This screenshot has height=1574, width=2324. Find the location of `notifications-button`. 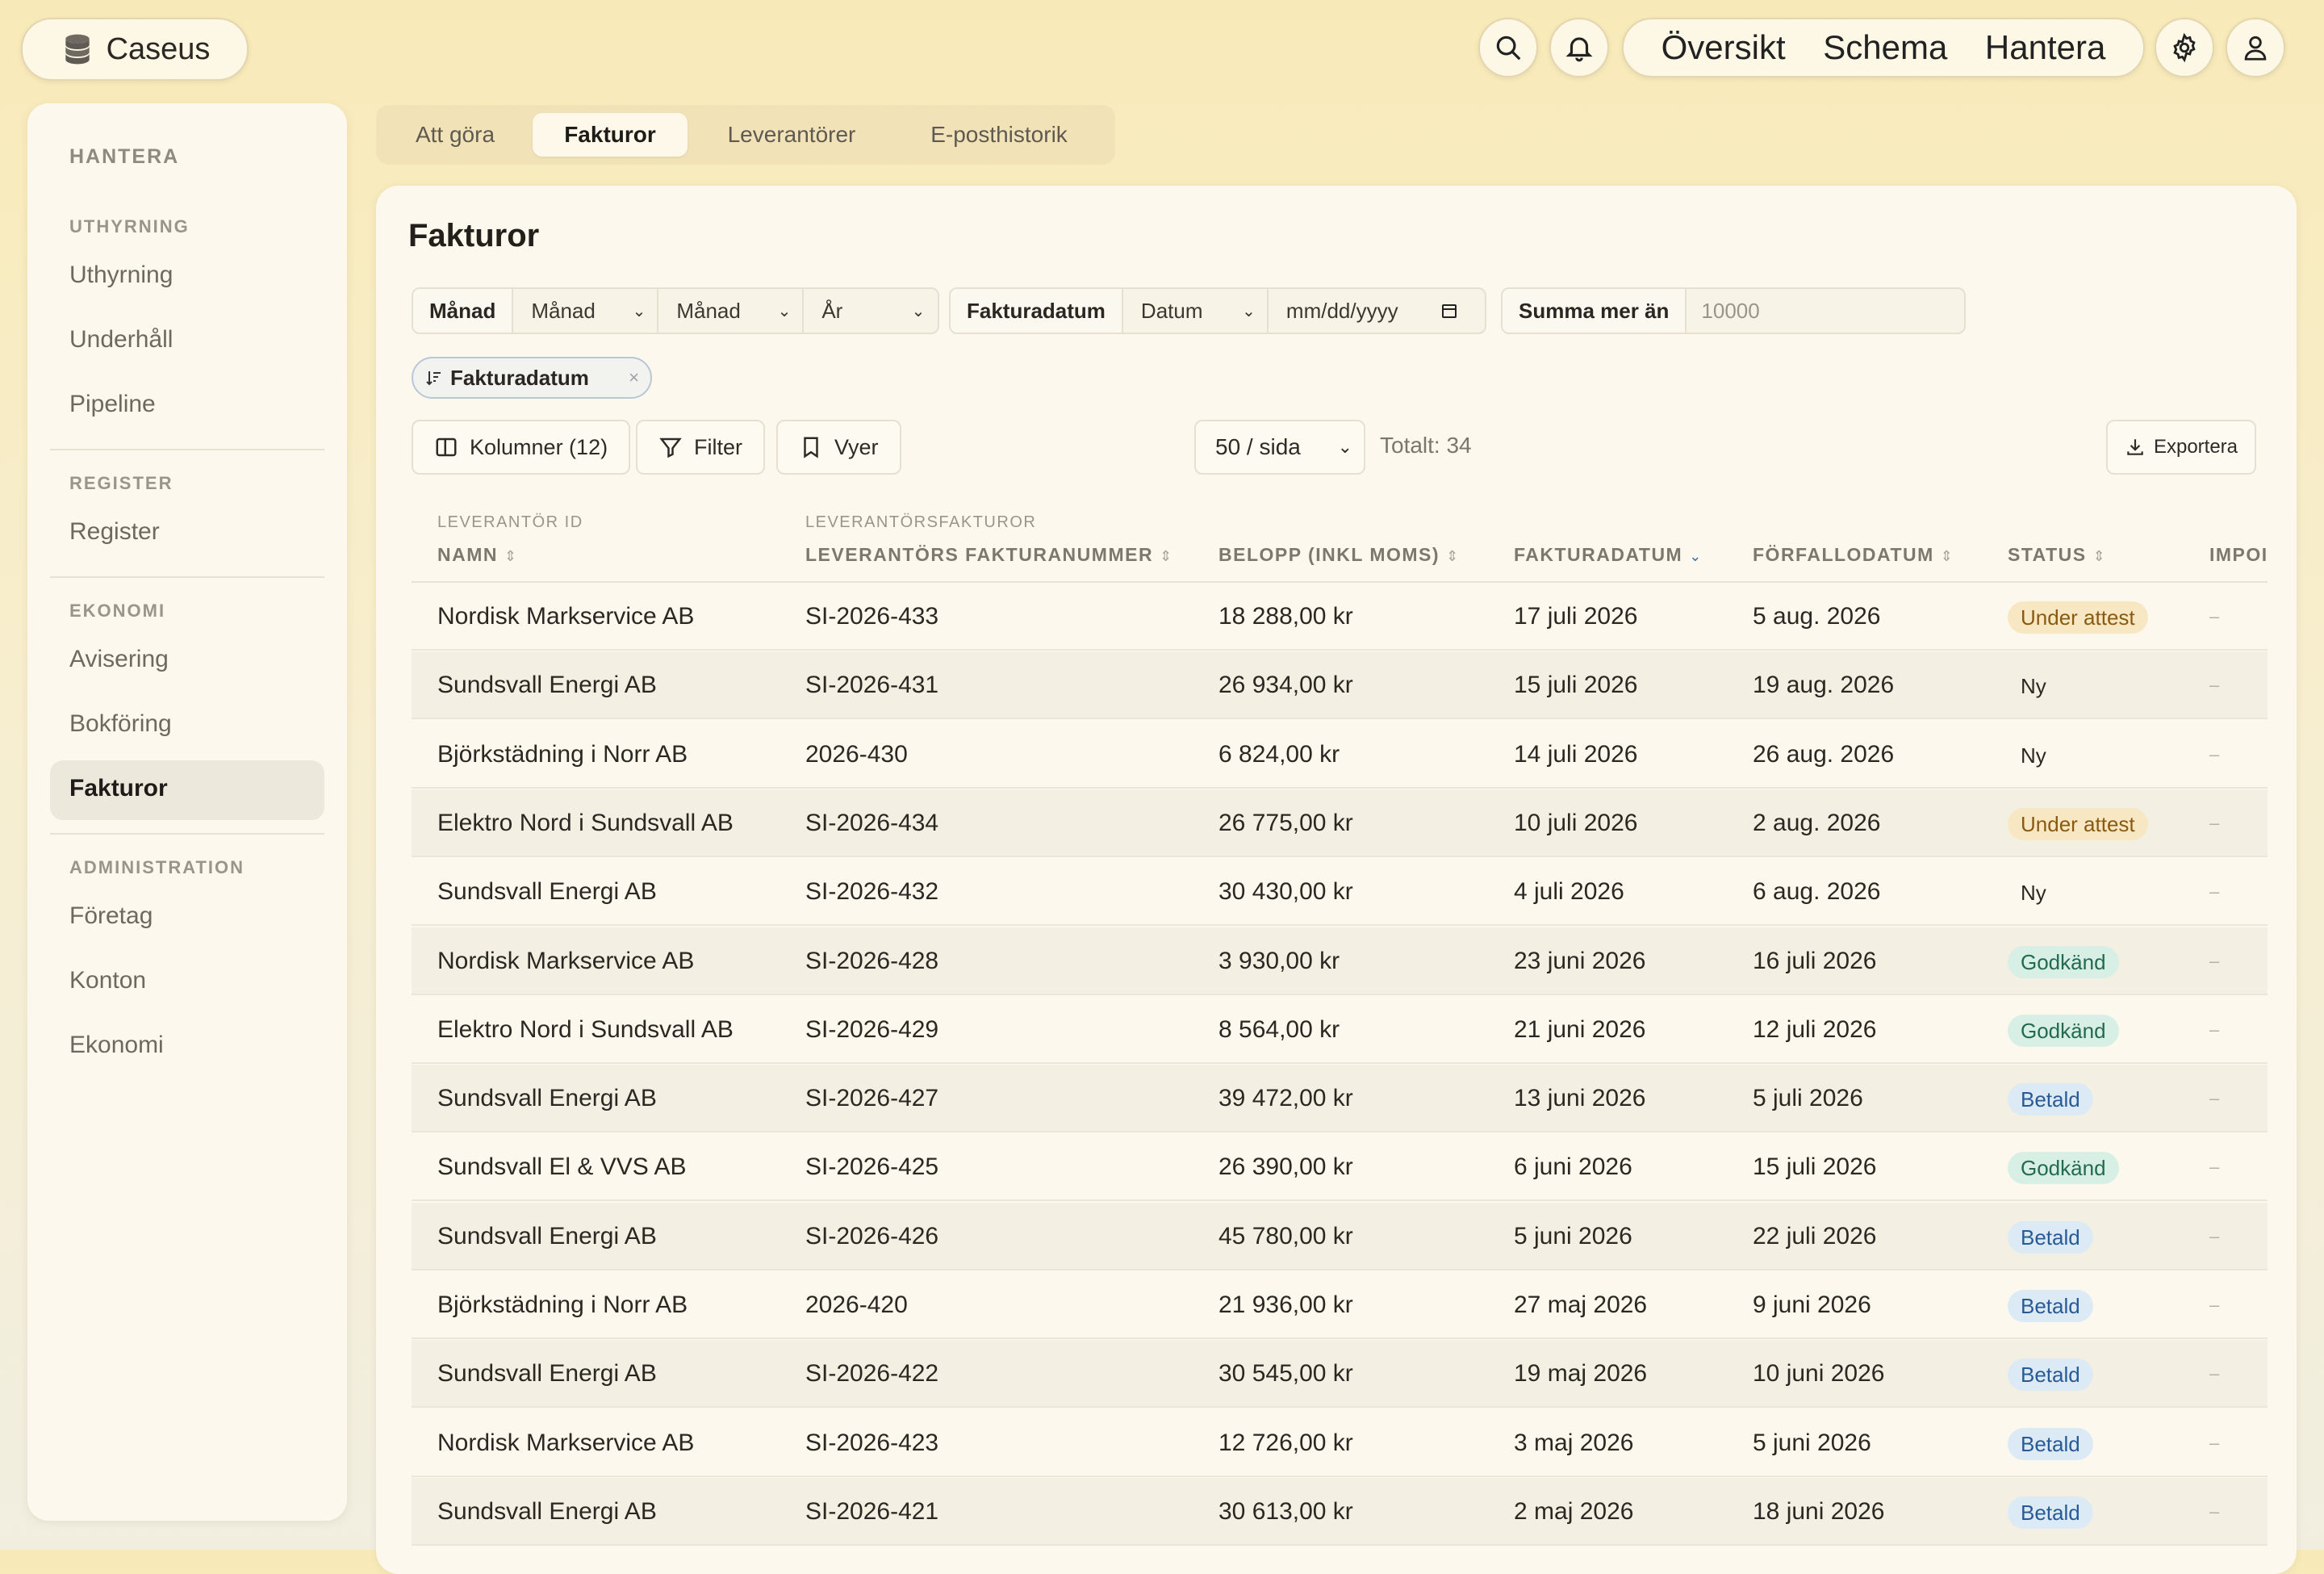

notifications-button is located at coordinates (1579, 47).